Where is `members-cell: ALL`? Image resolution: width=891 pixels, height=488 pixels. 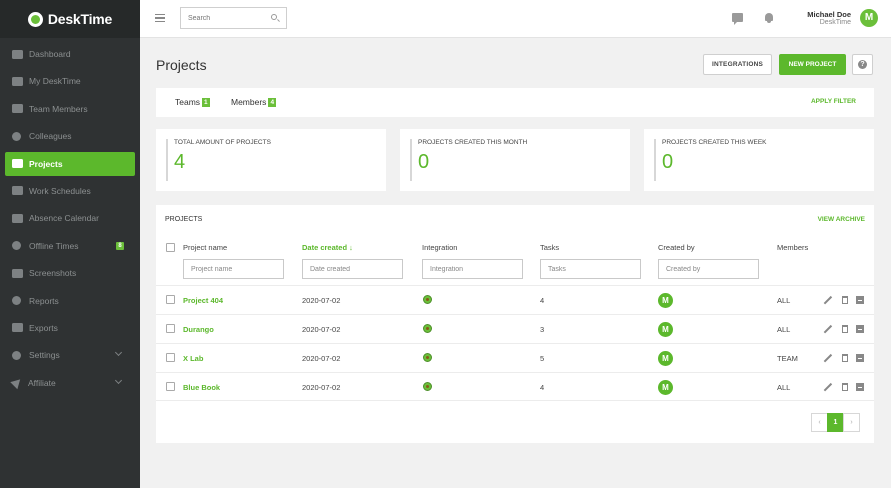 members-cell: ALL is located at coordinates (784, 387).